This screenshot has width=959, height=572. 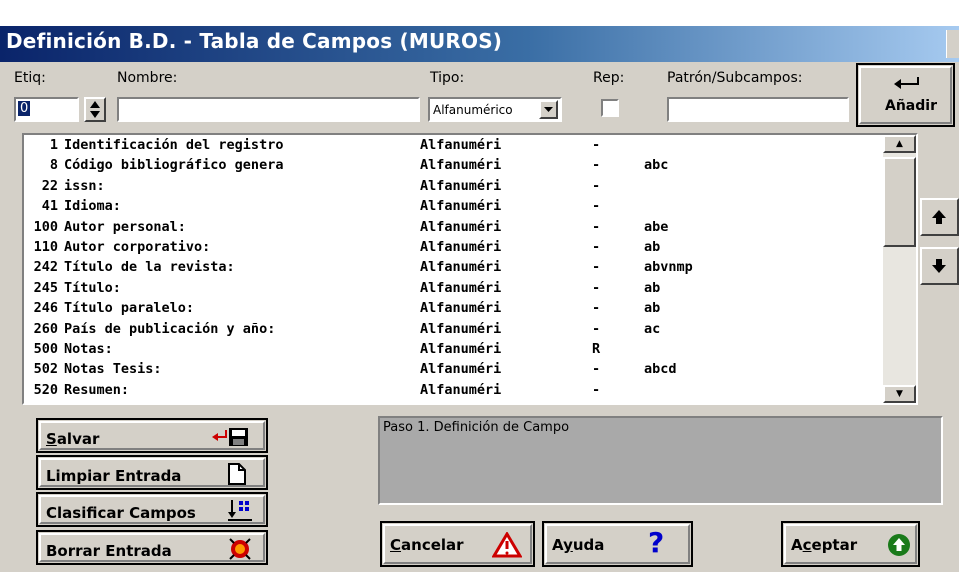 I want to click on field-name: Idioma:, so click(x=92, y=206).